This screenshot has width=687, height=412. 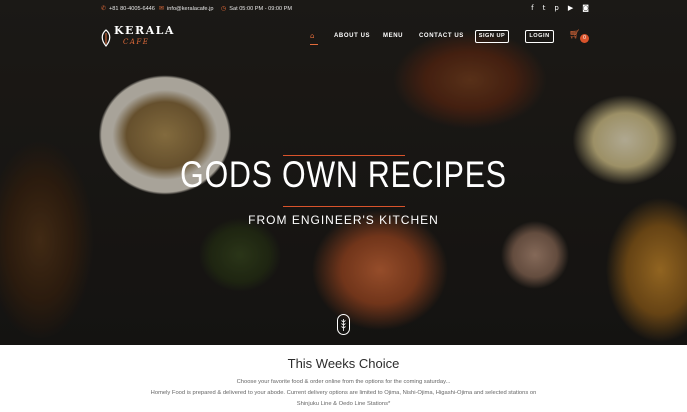 I want to click on hero-title: GODS OWN RECIPES, so click(x=343, y=174).